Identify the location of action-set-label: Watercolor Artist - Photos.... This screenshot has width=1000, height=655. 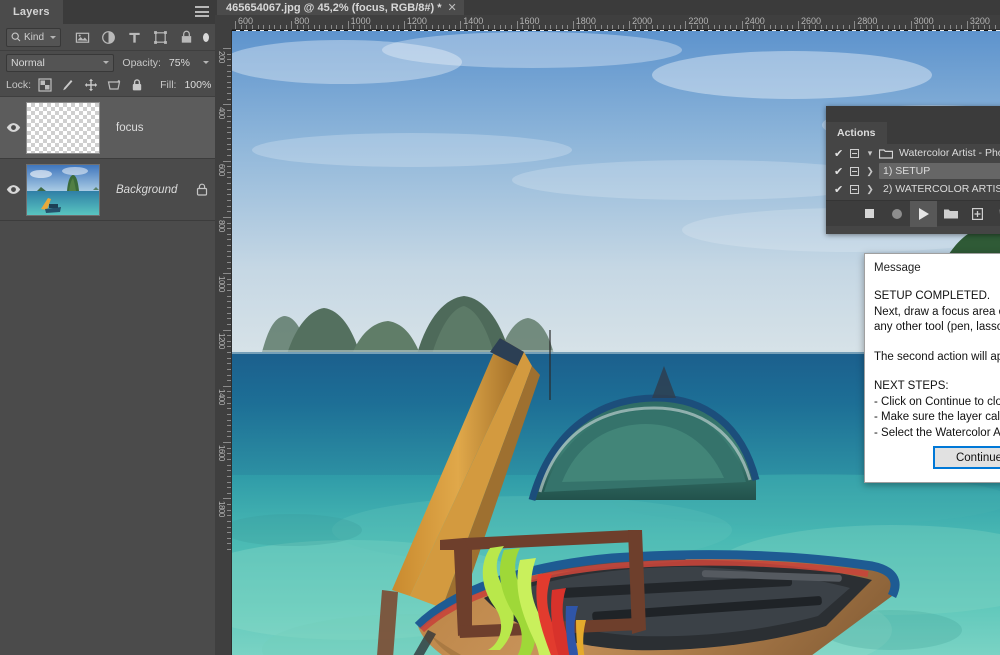
(947, 153).